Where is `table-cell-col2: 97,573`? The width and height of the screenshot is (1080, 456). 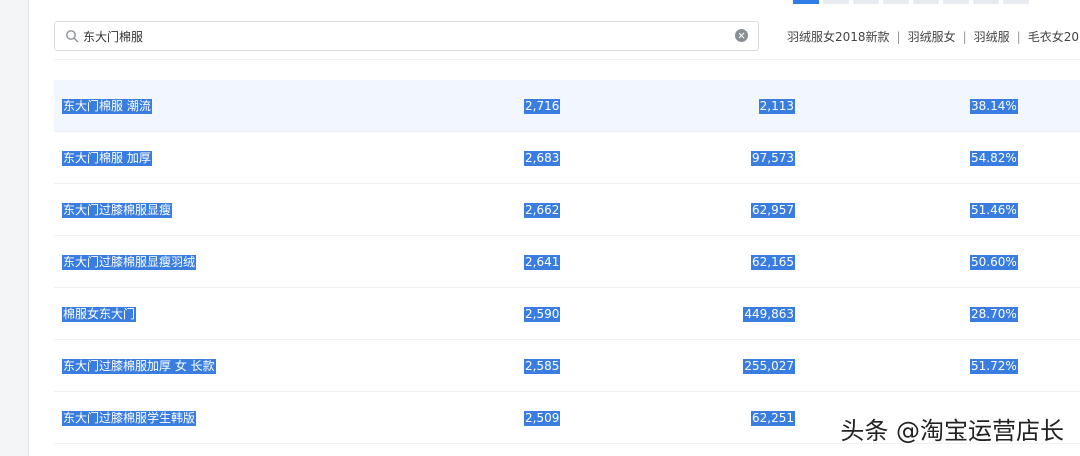 table-cell-col2: 97,573 is located at coordinates (773, 158).